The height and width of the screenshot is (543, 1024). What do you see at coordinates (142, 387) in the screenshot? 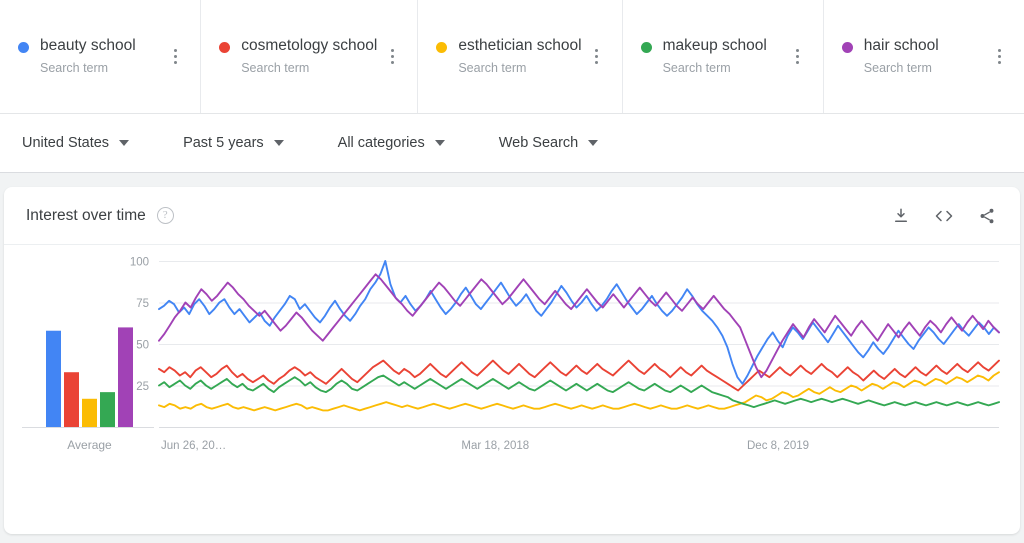
I see `y-axis-tick: 25` at bounding box center [142, 387].